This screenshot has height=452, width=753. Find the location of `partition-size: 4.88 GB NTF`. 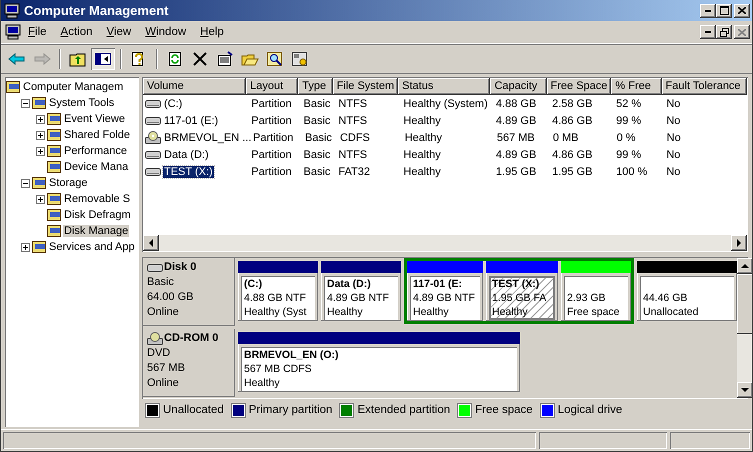

partition-size: 4.88 GB NTF is located at coordinates (275, 298).